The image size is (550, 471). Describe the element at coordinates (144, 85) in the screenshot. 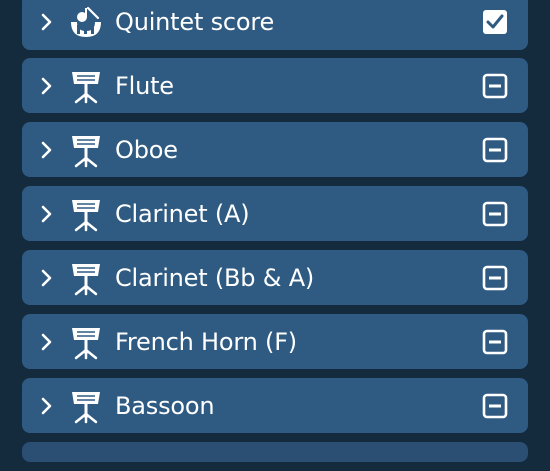

I see `layout-row-label: Flute` at that location.